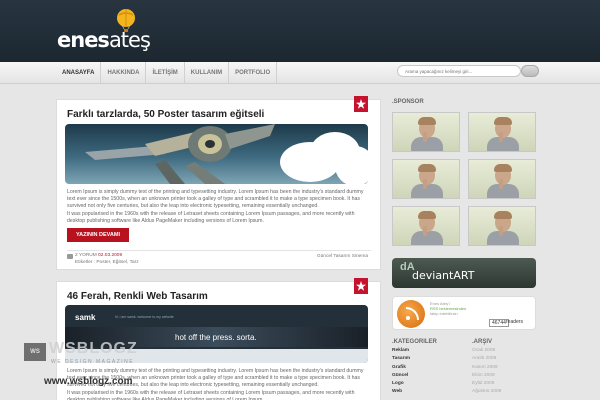  What do you see at coordinates (486, 392) in the screenshot?
I see `archive-link: Ağustos 2009` at bounding box center [486, 392].